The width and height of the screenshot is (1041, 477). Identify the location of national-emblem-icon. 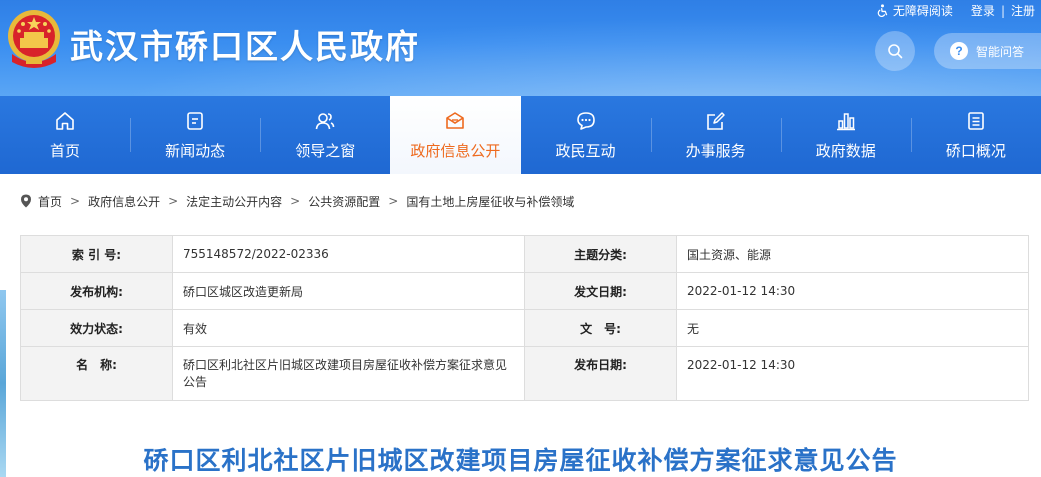
(34, 39).